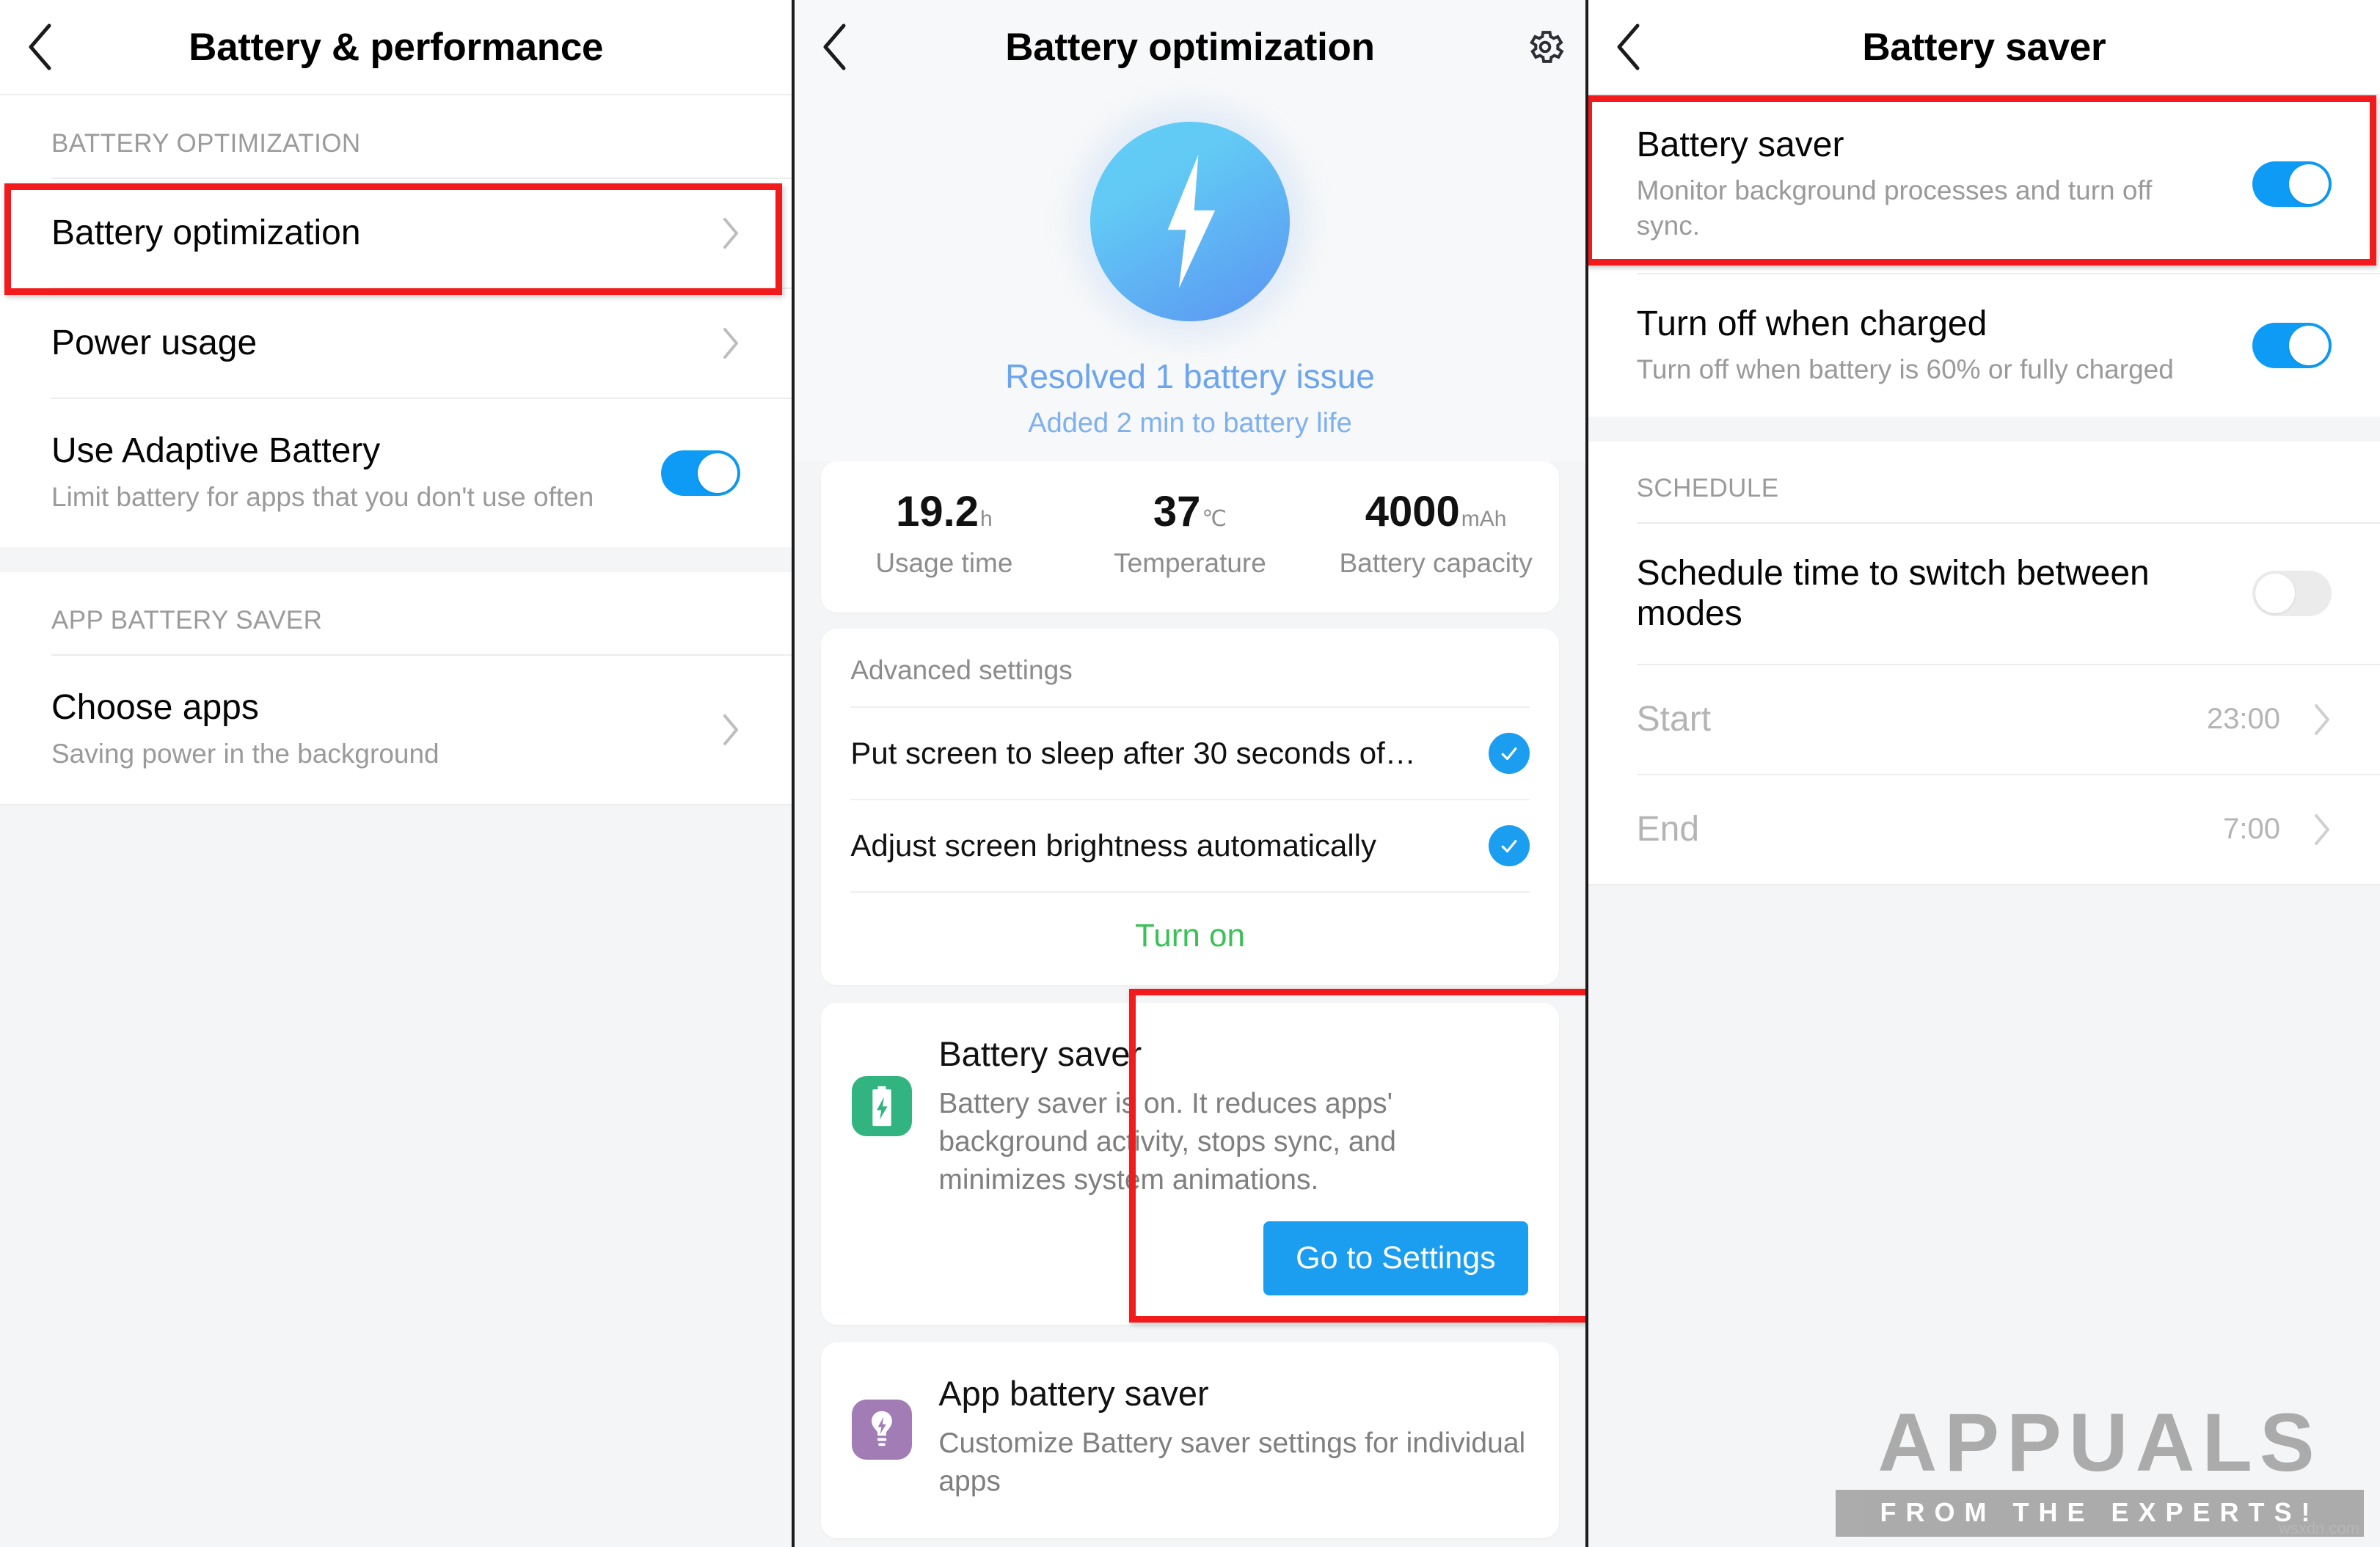  Describe the element at coordinates (1740, 144) in the screenshot. I see `list-item-label: Battery saver` at that location.